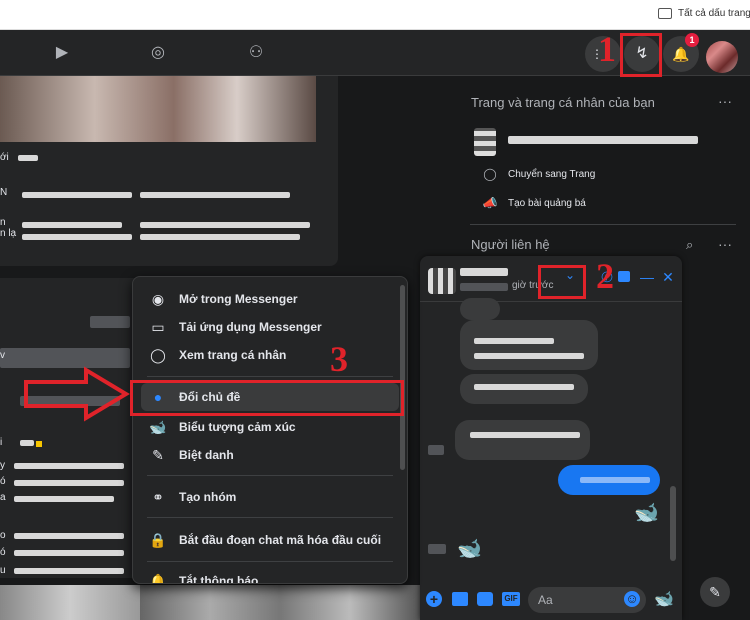 The height and width of the screenshot is (620, 750). Describe the element at coordinates (551, 174) in the screenshot. I see `switch-to-page-link: Chuyển sang Trang` at that location.